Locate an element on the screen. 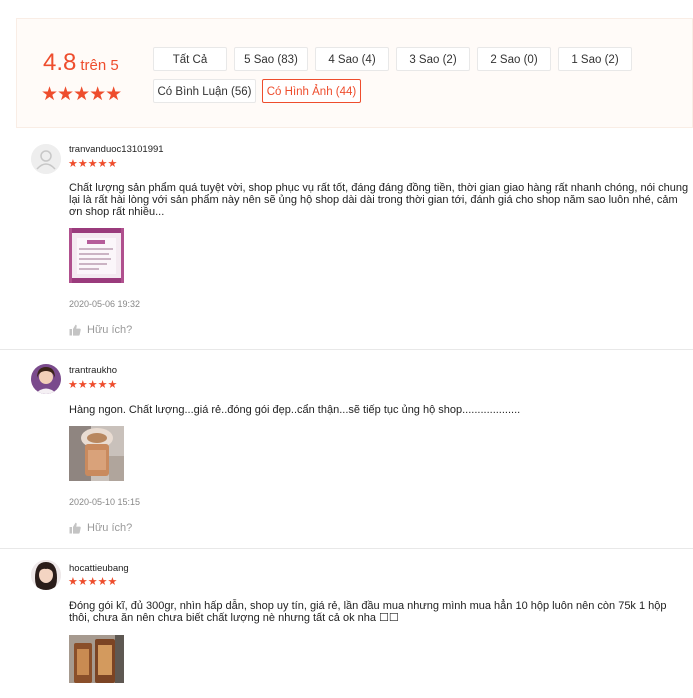 The width and height of the screenshot is (693, 698). filter-all-button: Tất Cả is located at coordinates (190, 59).